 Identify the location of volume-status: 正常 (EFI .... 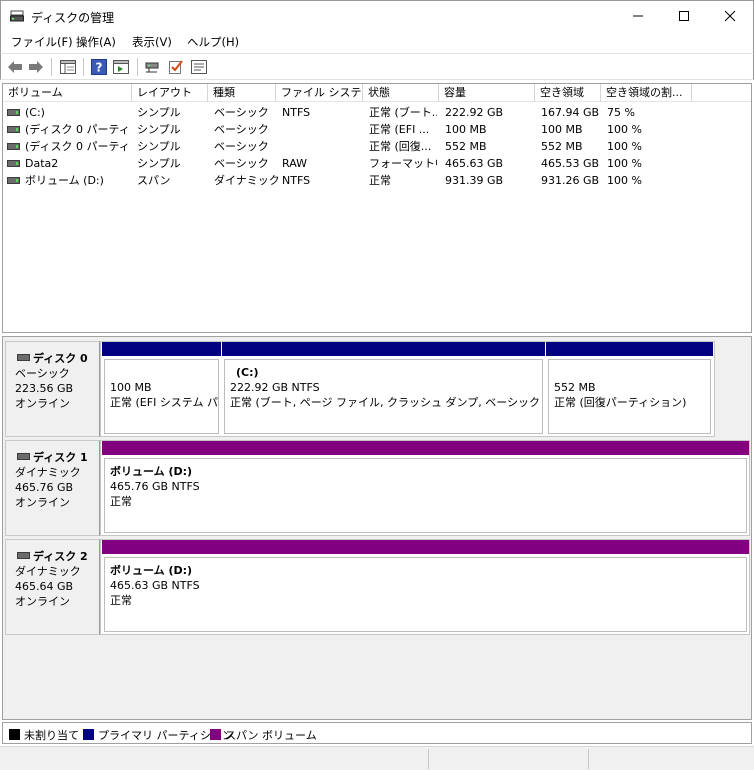
(399, 129).